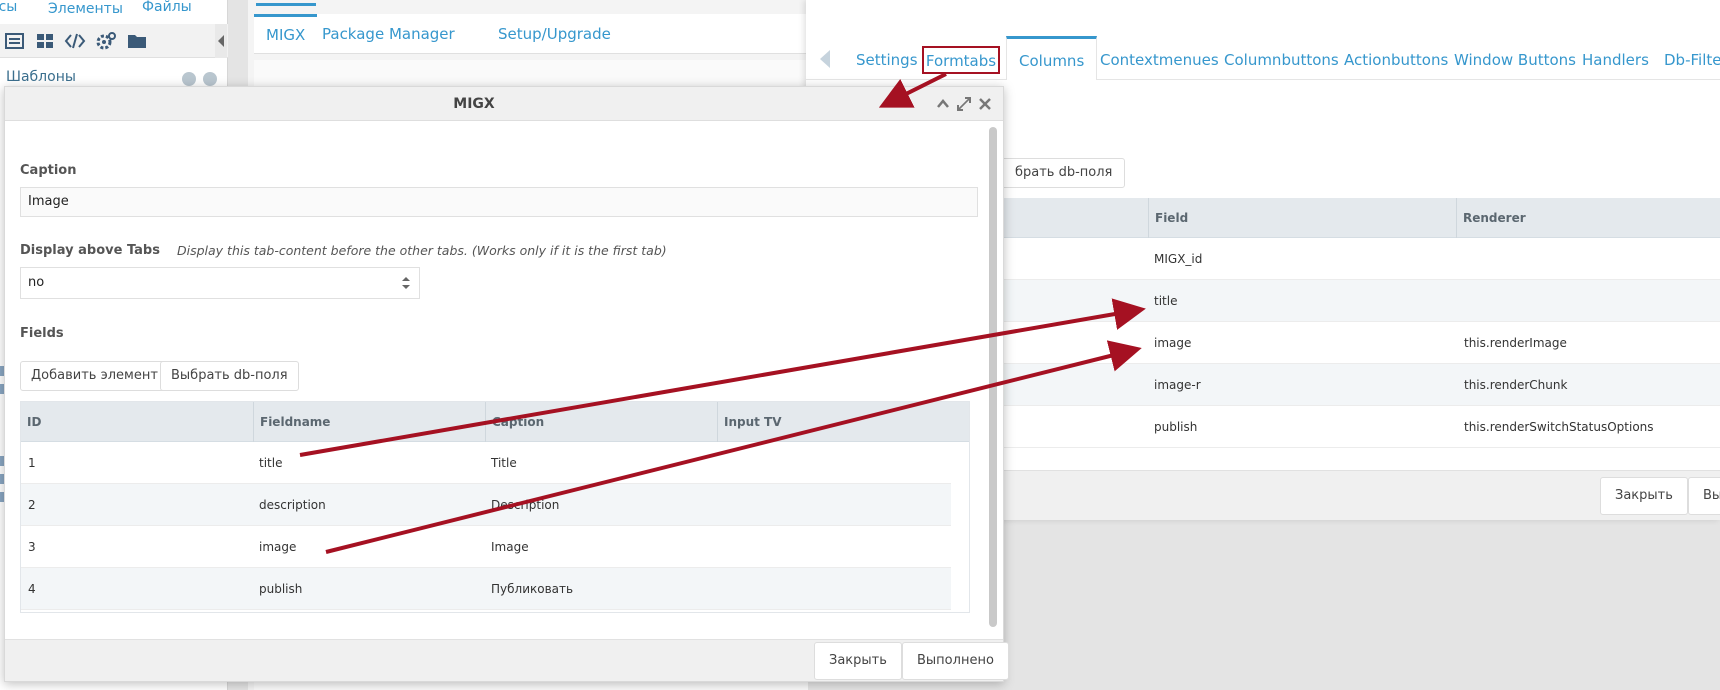 The width and height of the screenshot is (1720, 690). I want to click on cell-renderer: this.renderChunk, so click(1516, 385).